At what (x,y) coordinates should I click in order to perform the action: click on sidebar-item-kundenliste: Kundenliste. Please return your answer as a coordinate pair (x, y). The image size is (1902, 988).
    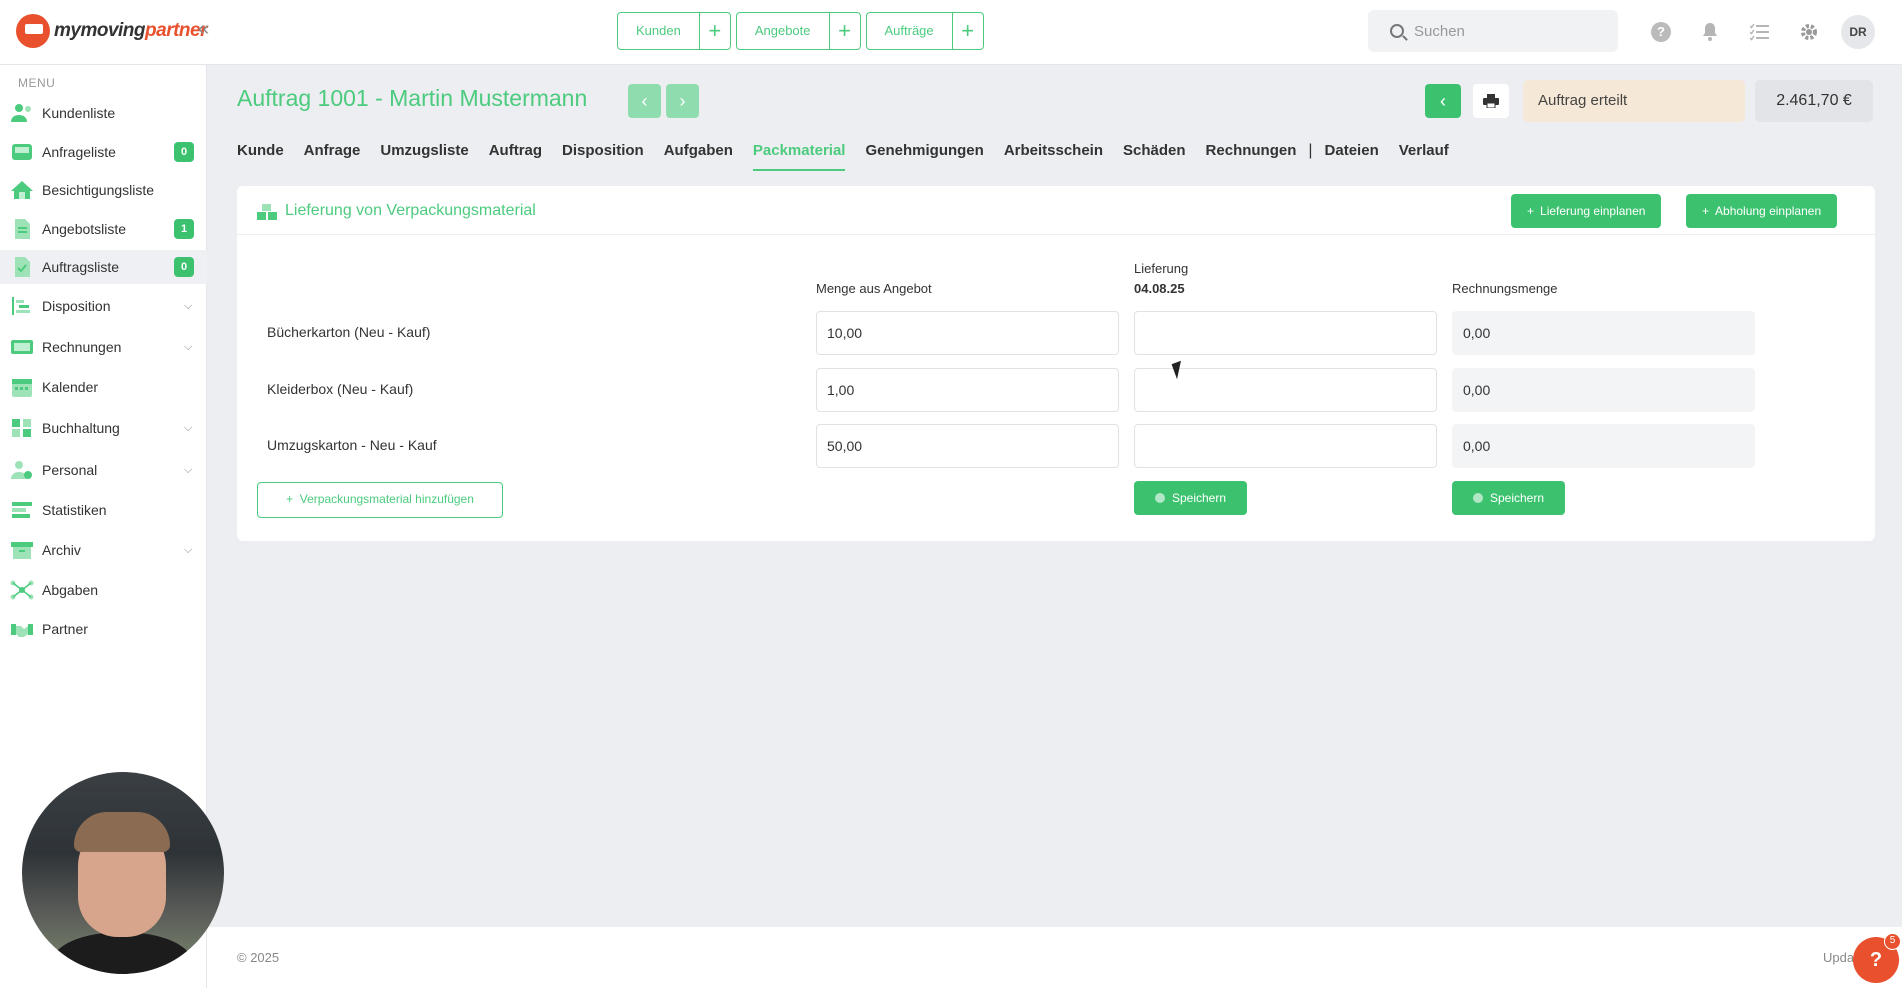
    Looking at the image, I should click on (103, 113).